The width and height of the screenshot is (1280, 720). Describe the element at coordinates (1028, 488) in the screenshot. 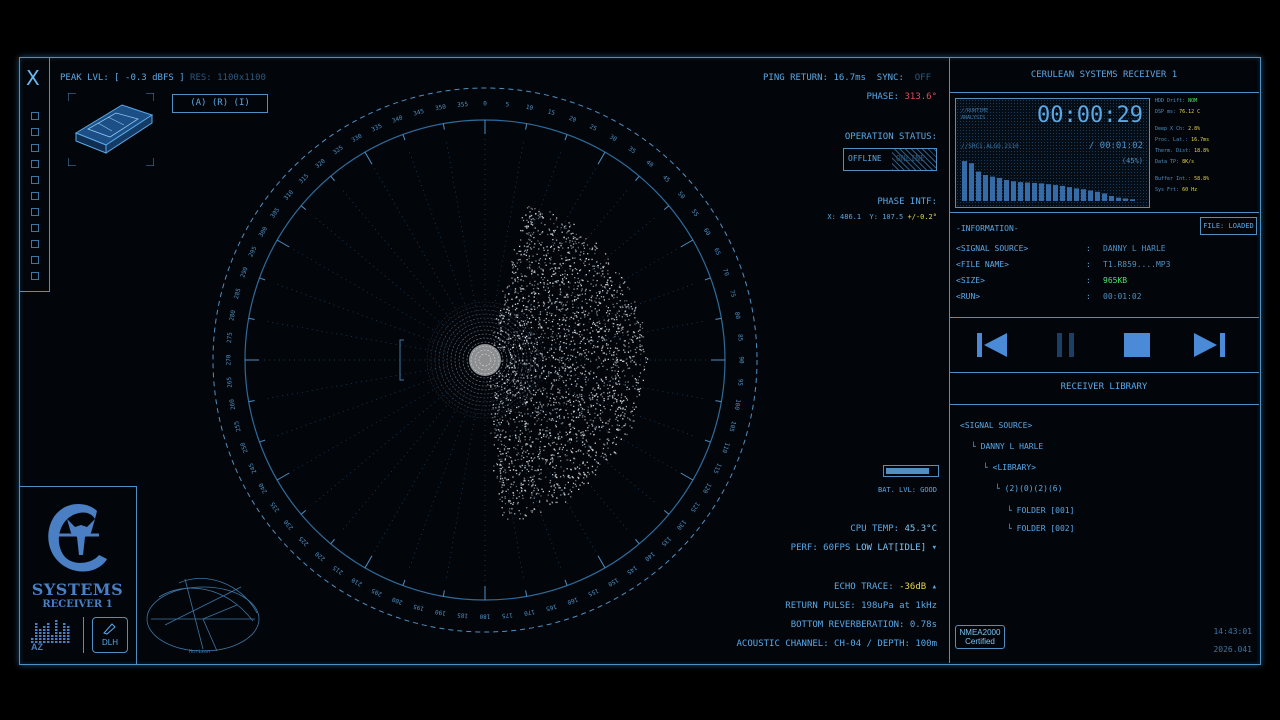

I see `library-tree-item: └ (2)(0)(2)(6)` at that location.